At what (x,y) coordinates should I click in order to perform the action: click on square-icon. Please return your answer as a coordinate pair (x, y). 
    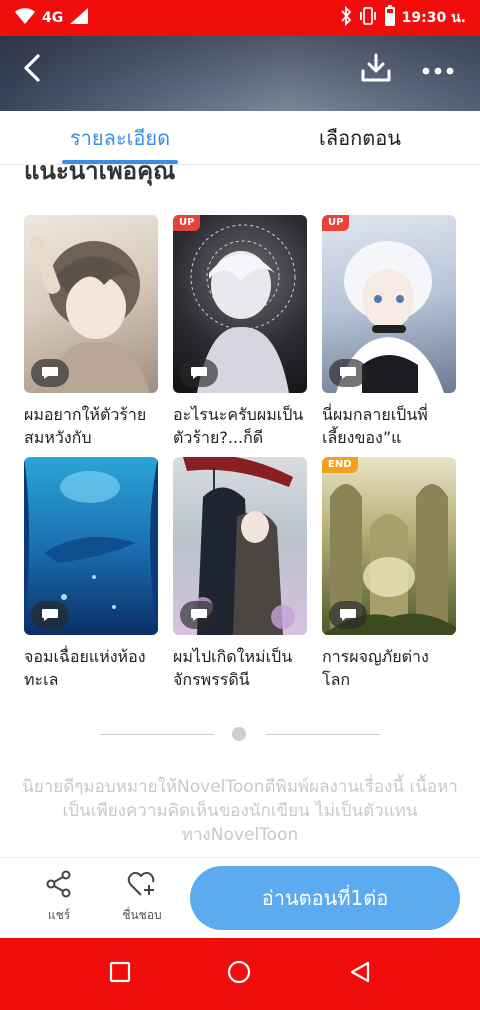
    Looking at the image, I should click on (120, 974).